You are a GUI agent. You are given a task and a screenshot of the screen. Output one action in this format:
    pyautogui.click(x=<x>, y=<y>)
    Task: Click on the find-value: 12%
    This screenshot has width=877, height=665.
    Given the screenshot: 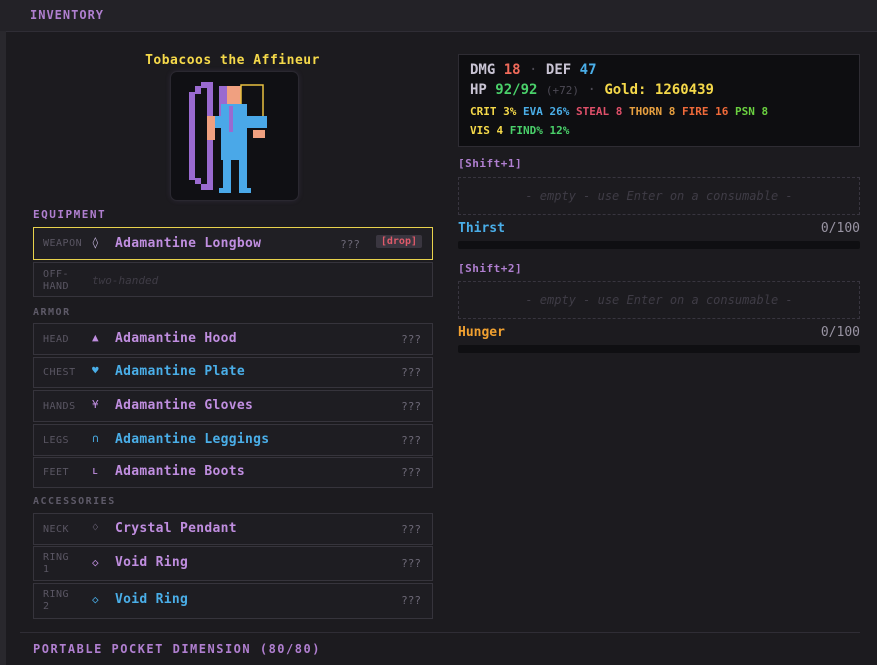 What is the action you would take?
    pyautogui.click(x=559, y=130)
    